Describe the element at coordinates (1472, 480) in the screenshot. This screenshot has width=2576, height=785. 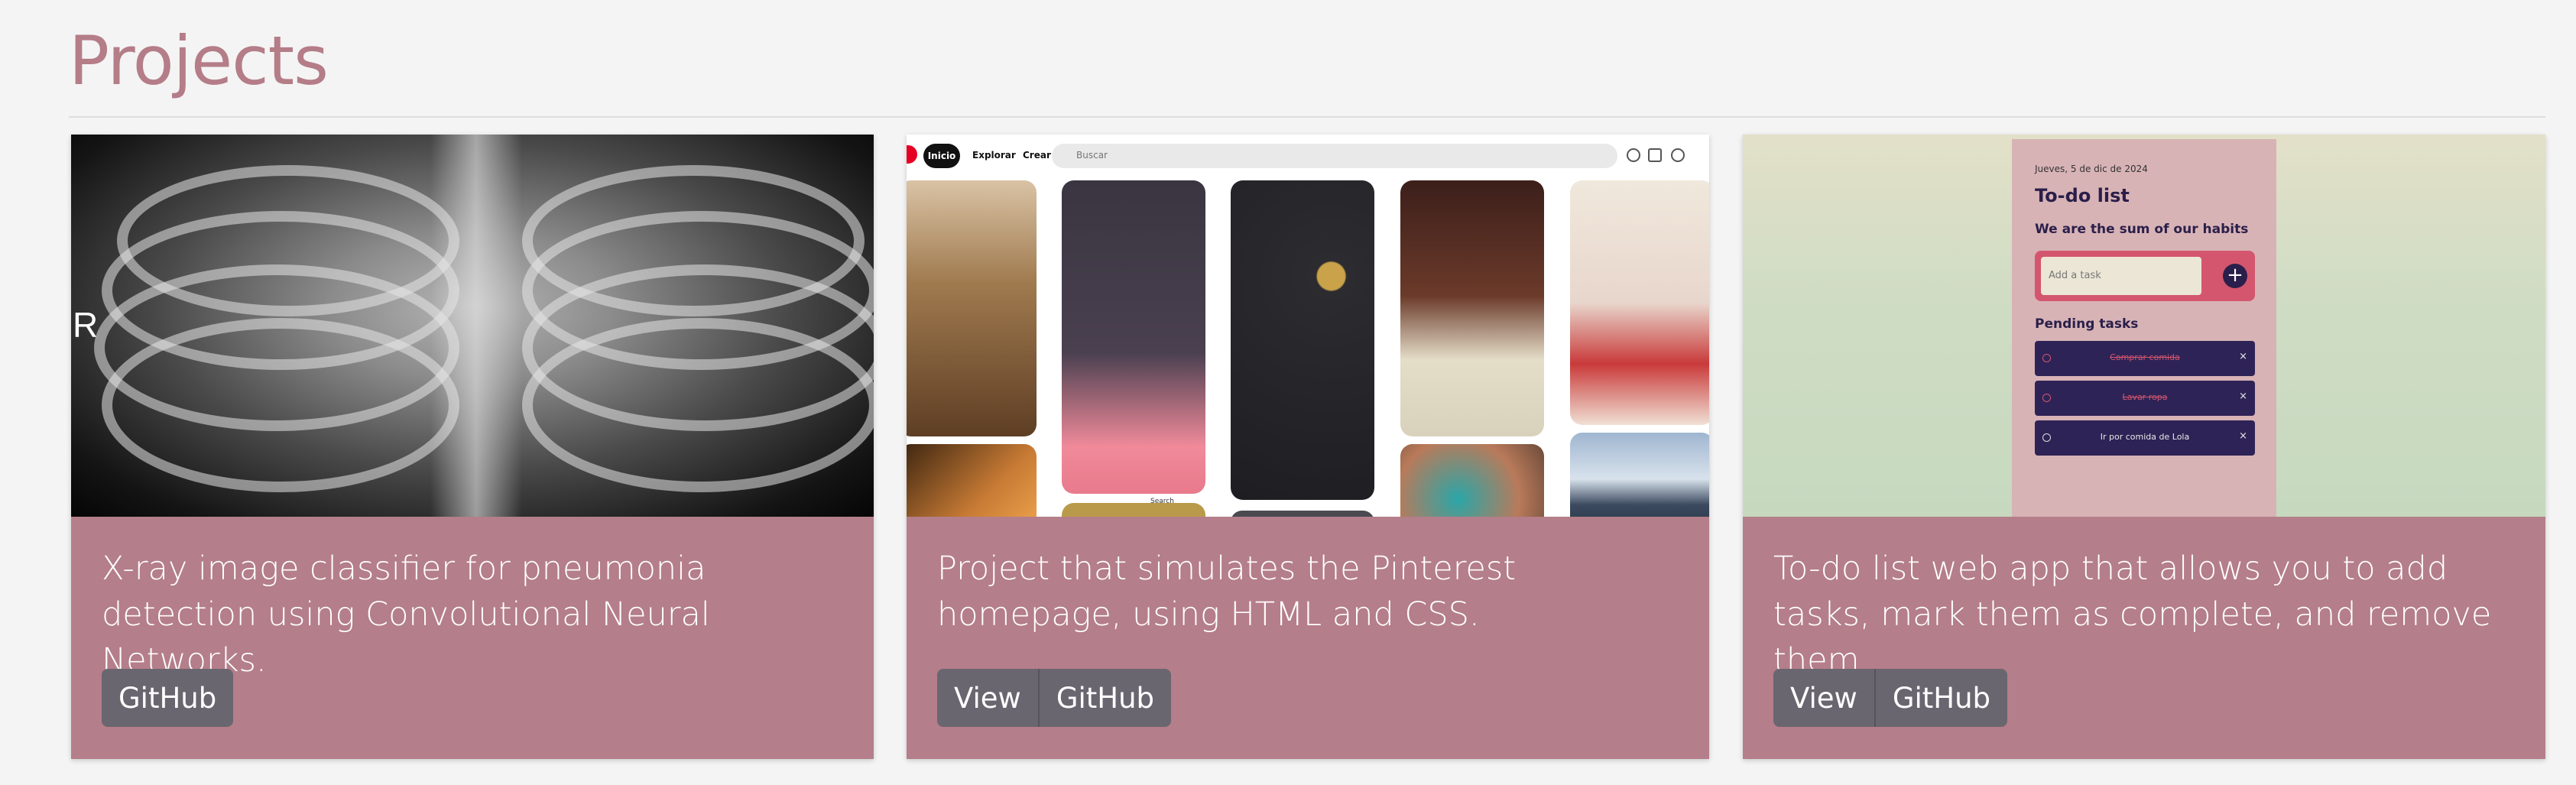
I see `pin-teal-art` at that location.